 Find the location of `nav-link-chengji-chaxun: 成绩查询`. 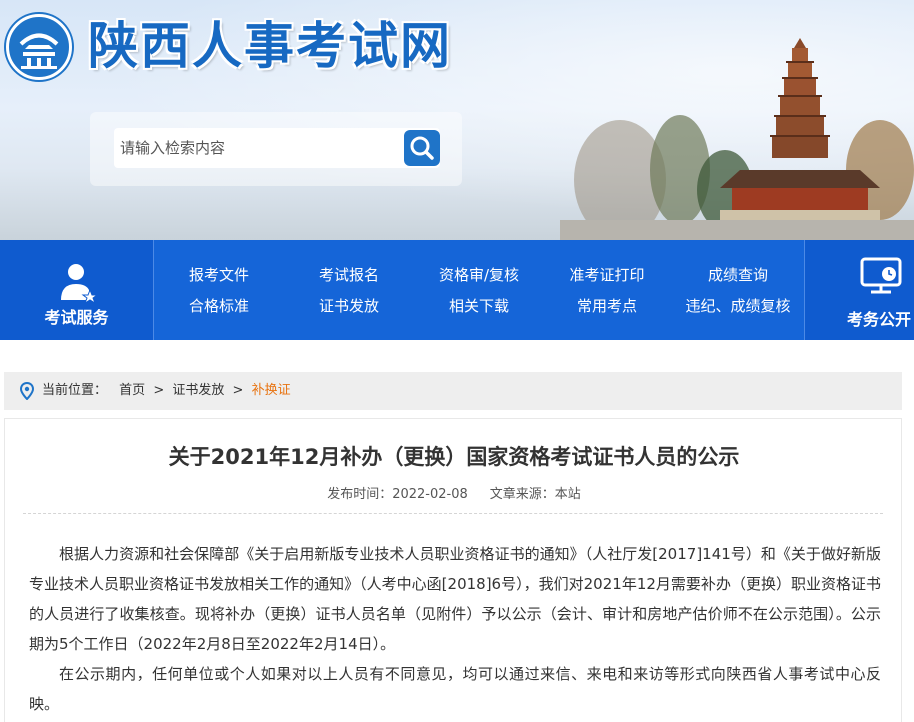

nav-link-chengji-chaxun: 成绩查询 is located at coordinates (738, 275).